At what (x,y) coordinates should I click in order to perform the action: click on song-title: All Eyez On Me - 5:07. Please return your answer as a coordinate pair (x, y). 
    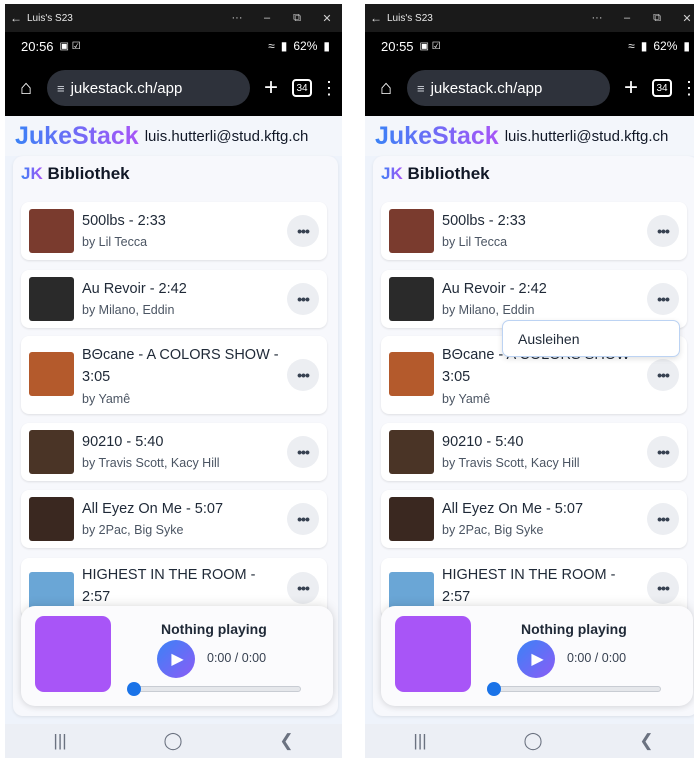
    Looking at the image, I should click on (153, 509).